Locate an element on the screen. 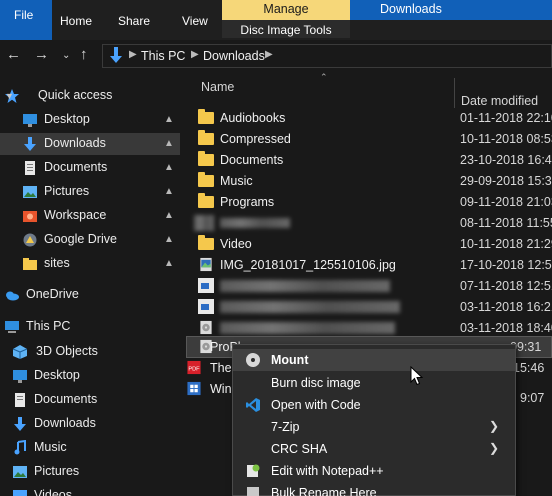 Image resolution: width=552 pixels, height=496 pixels. nav-item-label: Desktop is located at coordinates (57, 375).